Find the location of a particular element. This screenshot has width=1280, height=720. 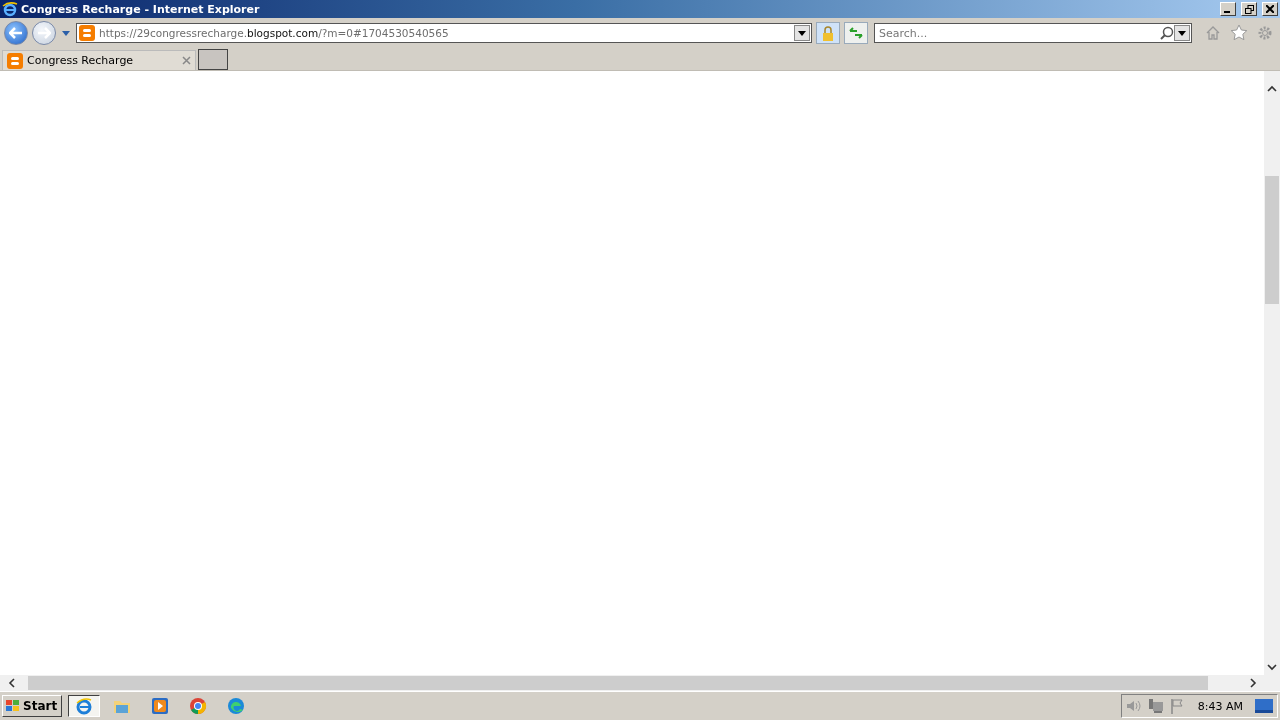

flag-icon is located at coordinates (1176, 706).